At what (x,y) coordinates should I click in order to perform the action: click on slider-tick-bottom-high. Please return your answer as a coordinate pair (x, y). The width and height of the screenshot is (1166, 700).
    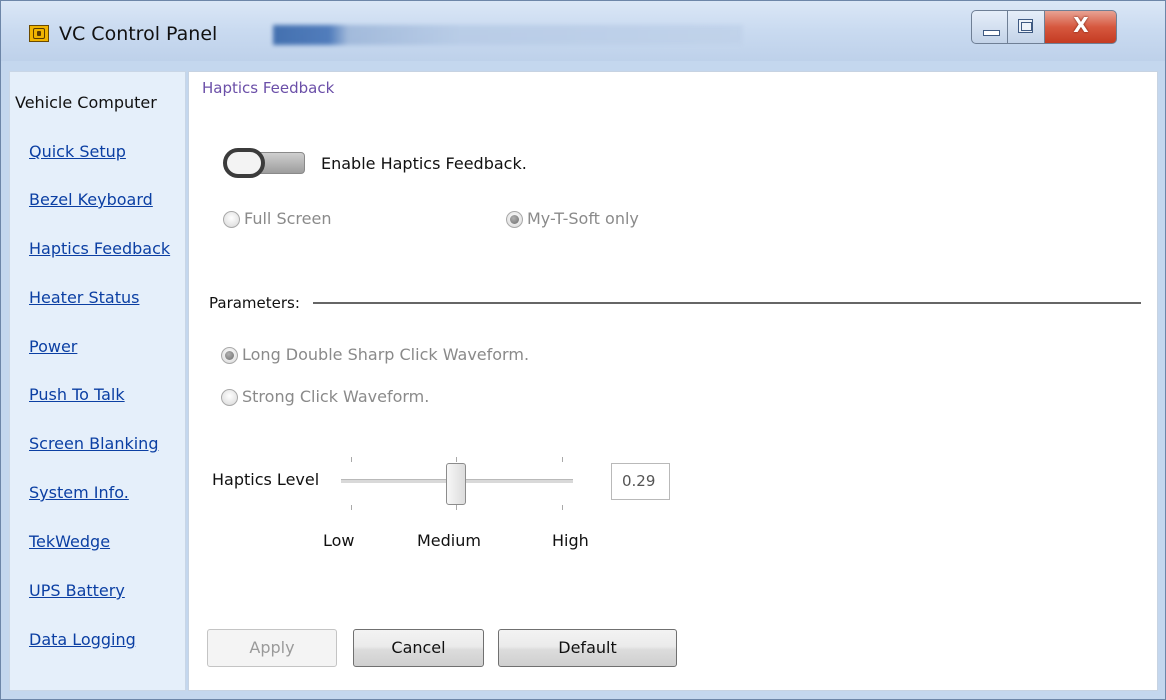
    Looking at the image, I should click on (562, 507).